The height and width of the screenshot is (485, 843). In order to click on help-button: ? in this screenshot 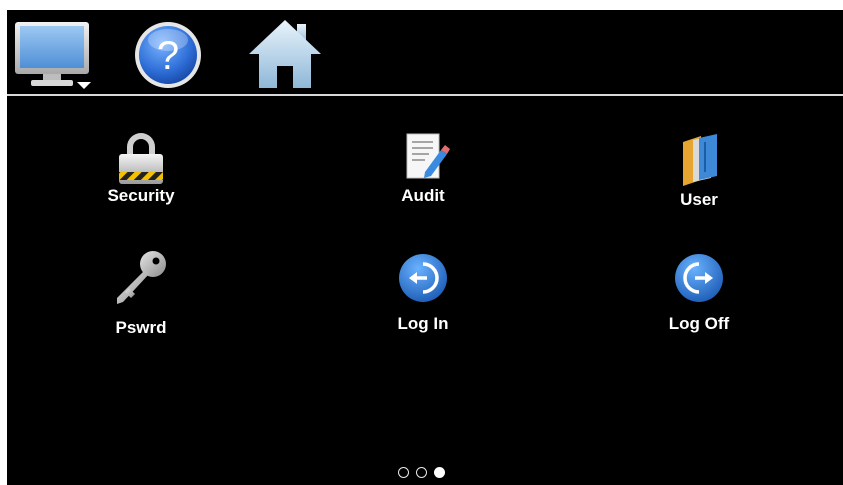, I will do `click(168, 55)`.